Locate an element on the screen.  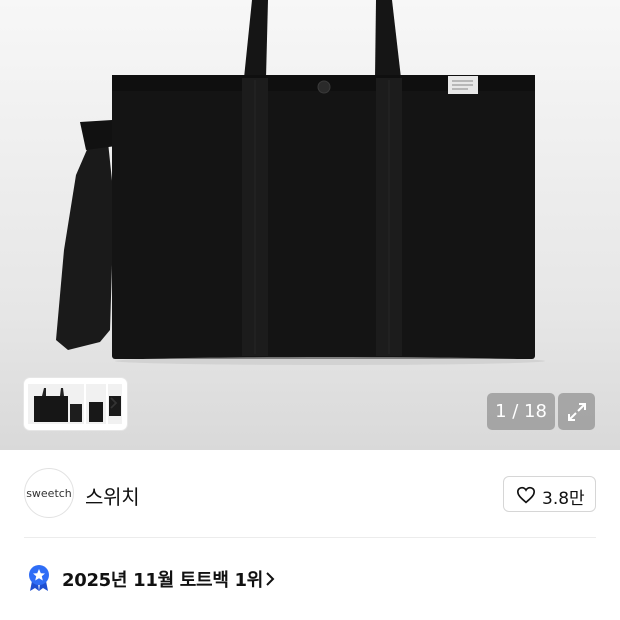
like-count: 3.8만 is located at coordinates (563, 499).